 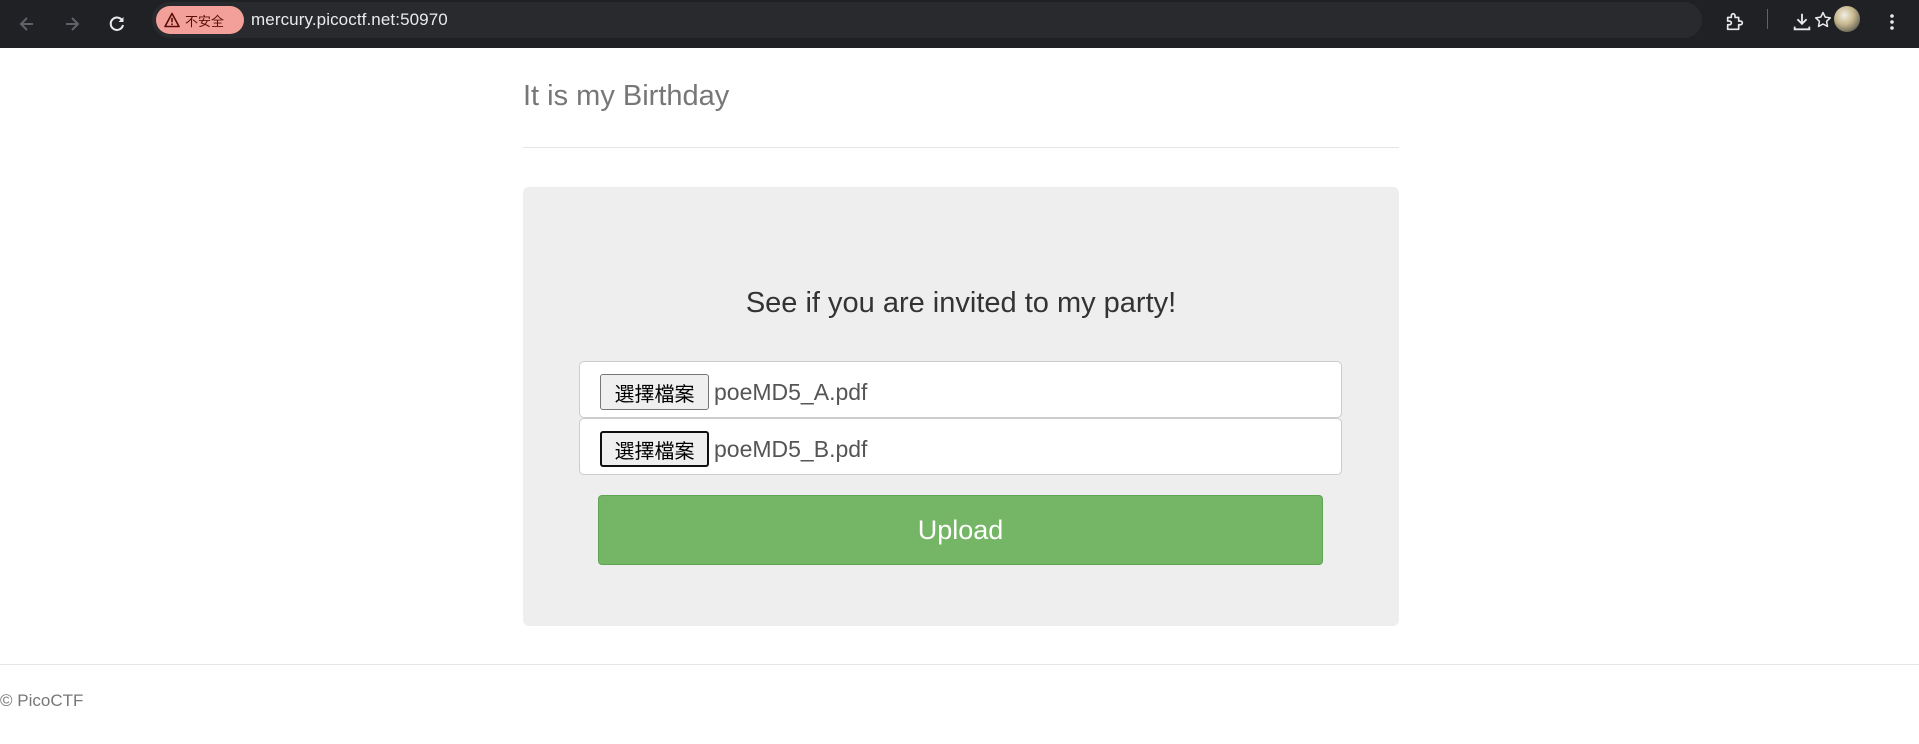 What do you see at coordinates (1847, 19) in the screenshot?
I see `avatar` at bounding box center [1847, 19].